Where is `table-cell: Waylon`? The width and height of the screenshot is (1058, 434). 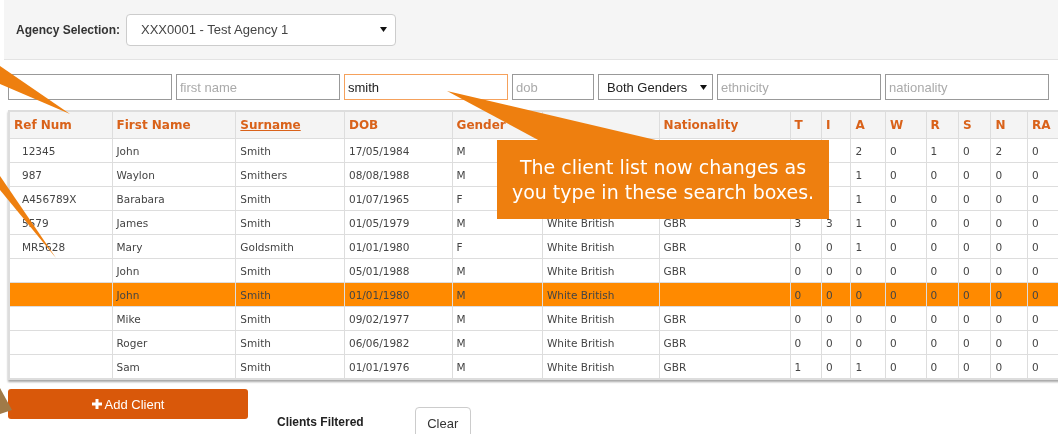 table-cell: Waylon is located at coordinates (174, 174).